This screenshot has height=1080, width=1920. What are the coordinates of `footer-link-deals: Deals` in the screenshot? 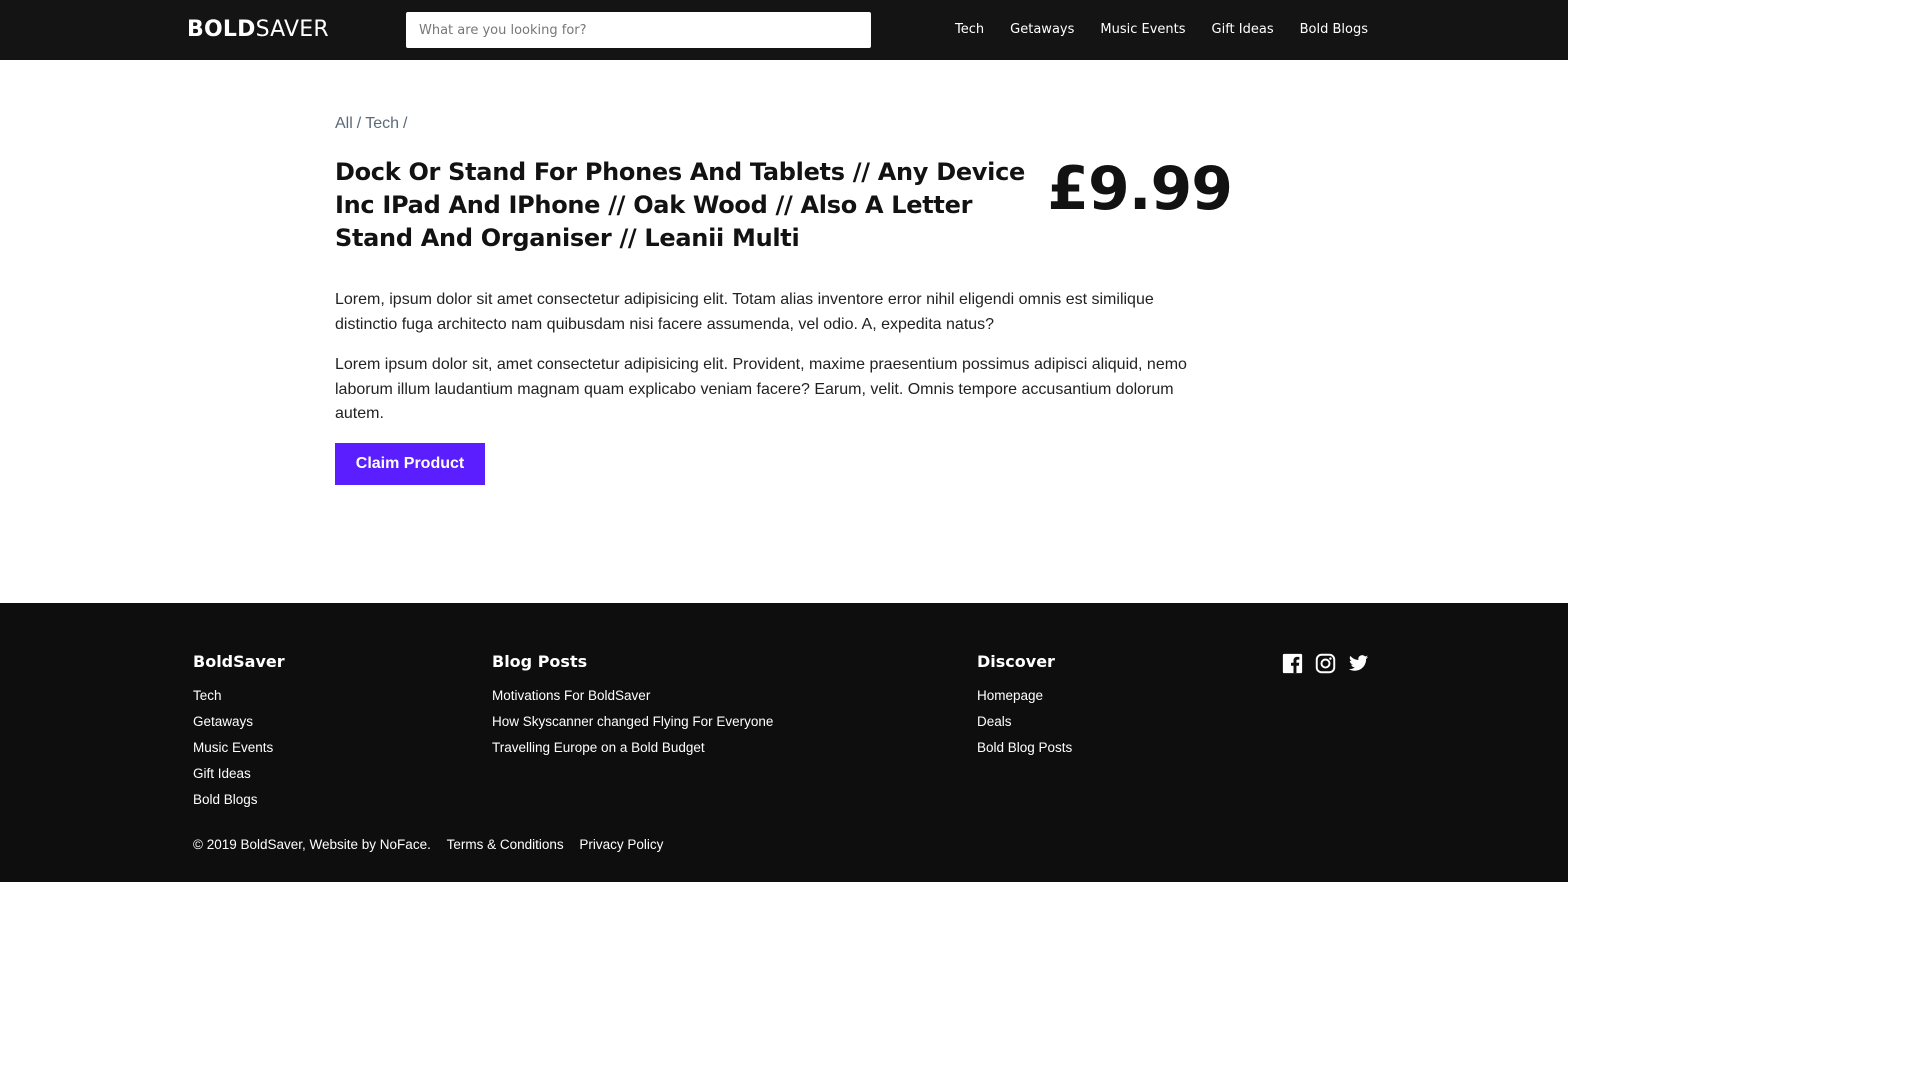 It's located at (994, 721).